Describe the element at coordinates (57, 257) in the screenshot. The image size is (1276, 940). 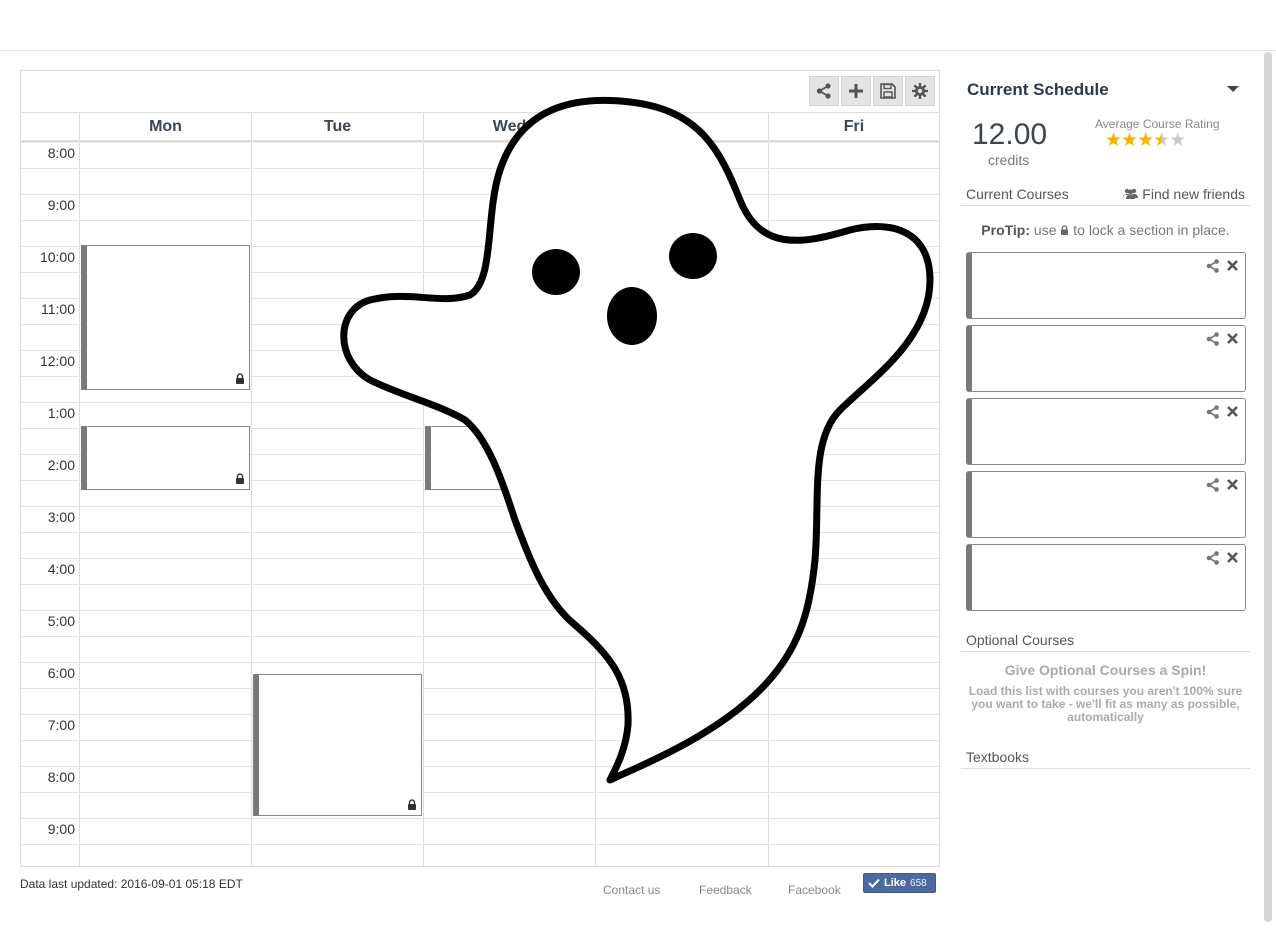
I see `time-label: 10:00` at that location.